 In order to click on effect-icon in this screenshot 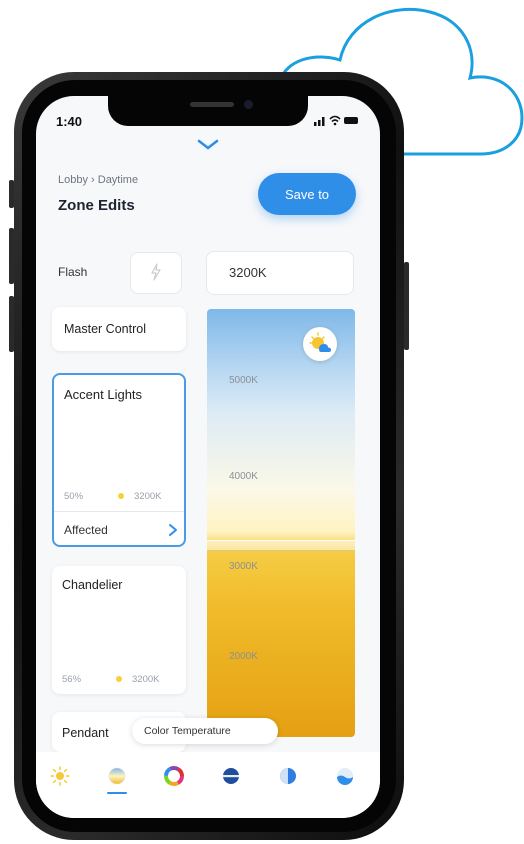, I will do `click(345, 776)`.